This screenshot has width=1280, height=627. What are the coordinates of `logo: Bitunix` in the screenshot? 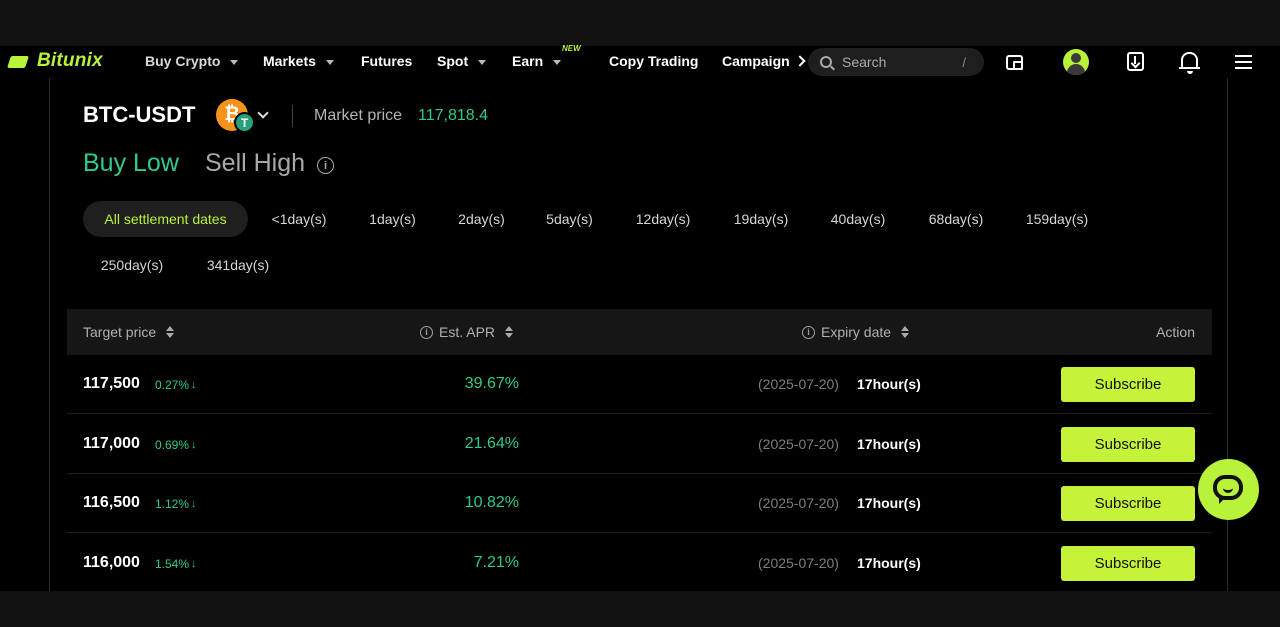 It's located at (56, 61).